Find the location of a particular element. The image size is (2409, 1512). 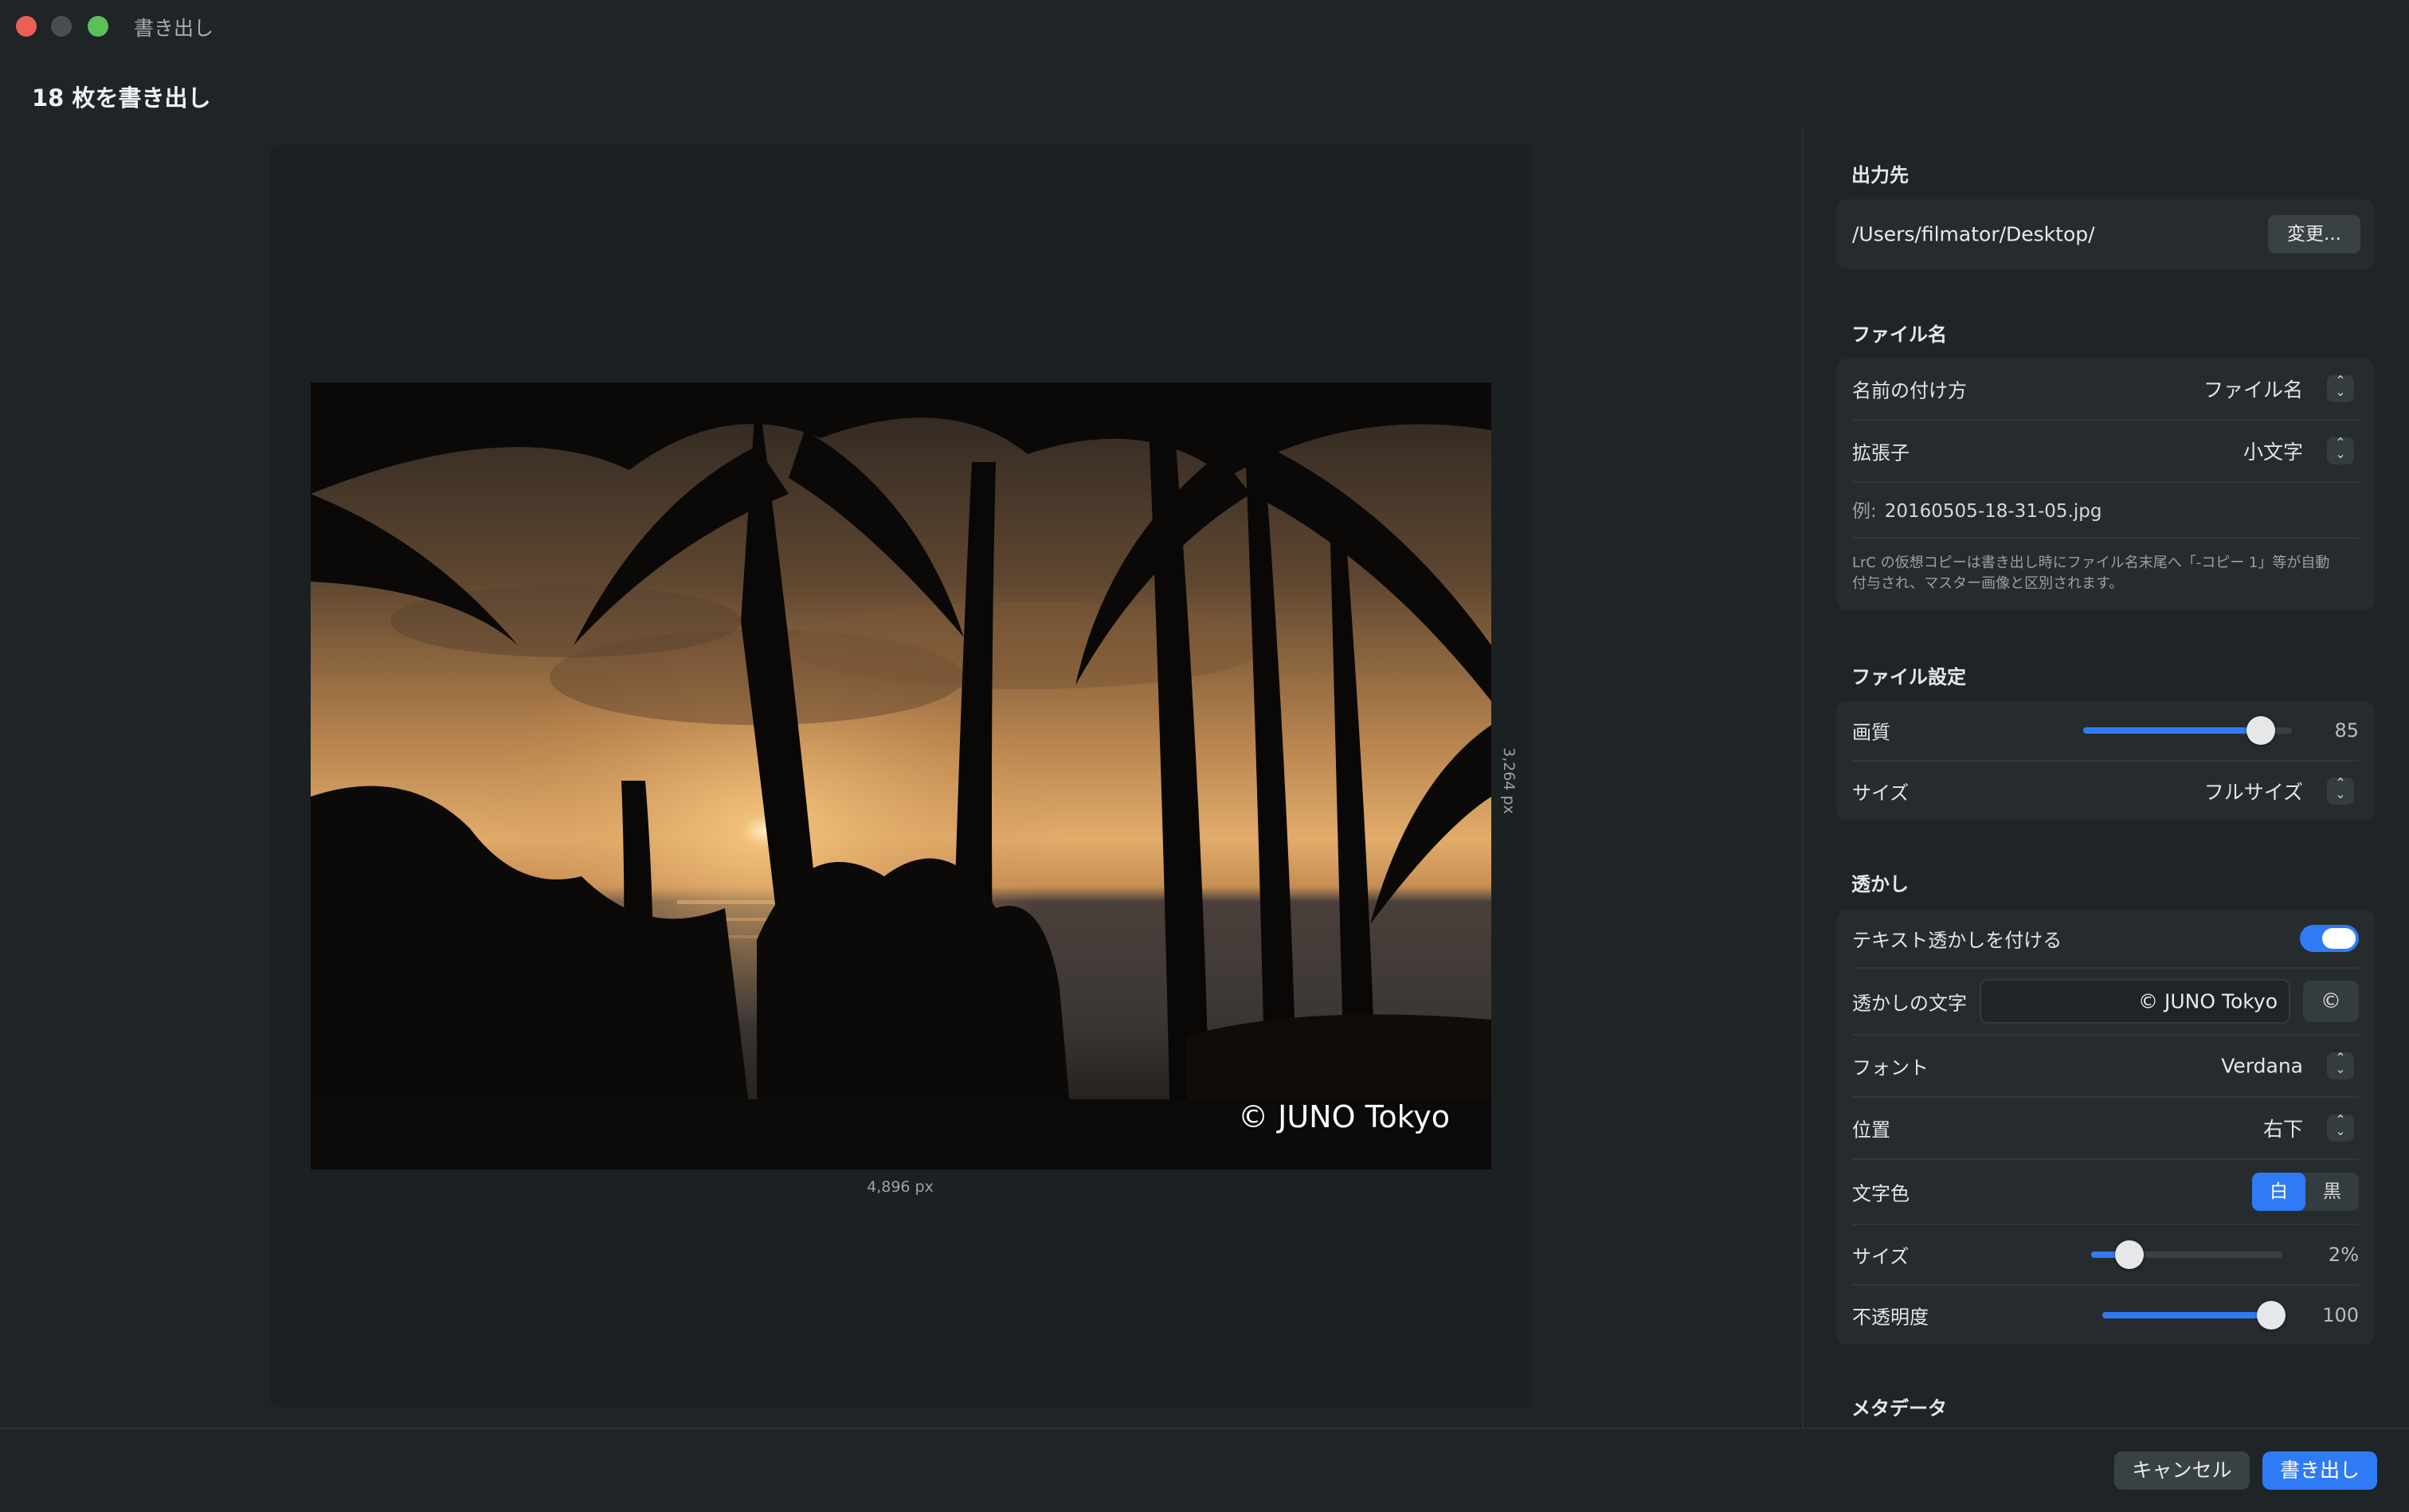

font-row: フォント Verdana ⌃ ⌄ is located at coordinates (2105, 1066).